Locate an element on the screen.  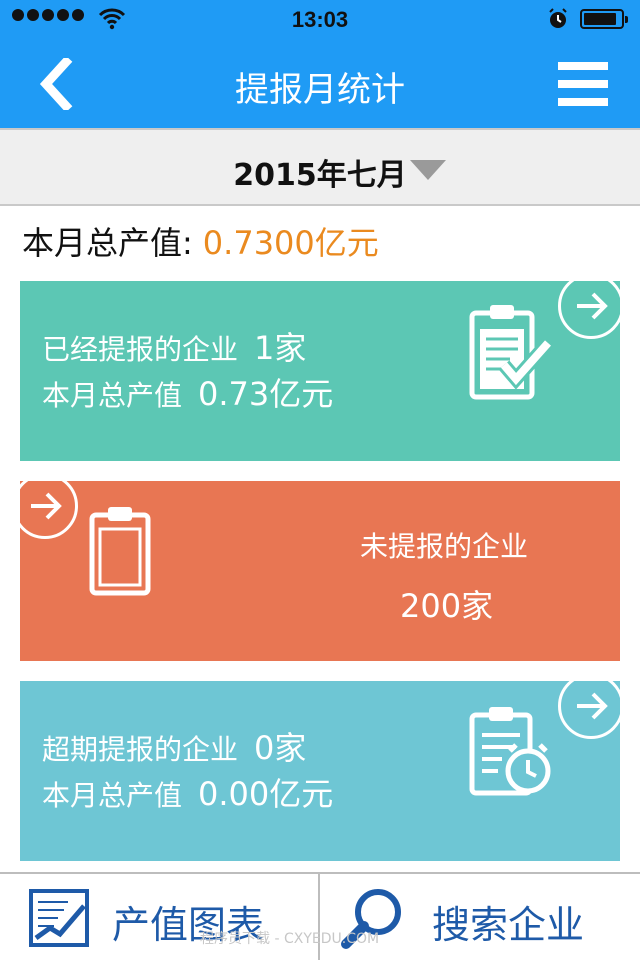
overdue-count: 0家 is located at coordinates (280, 748).